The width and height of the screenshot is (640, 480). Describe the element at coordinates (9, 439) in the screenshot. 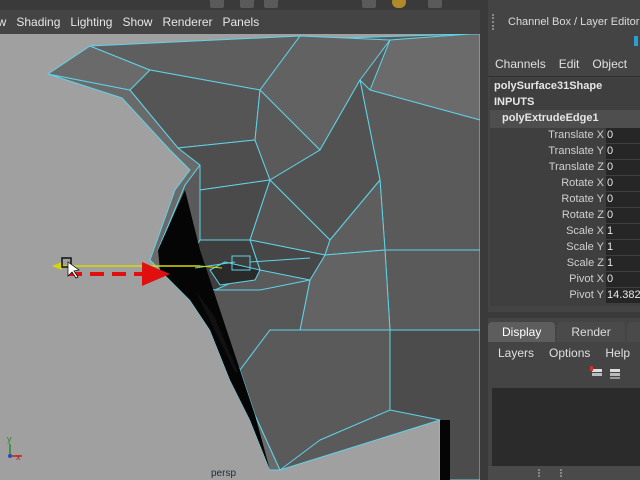

I see `axis-y-label: y` at that location.